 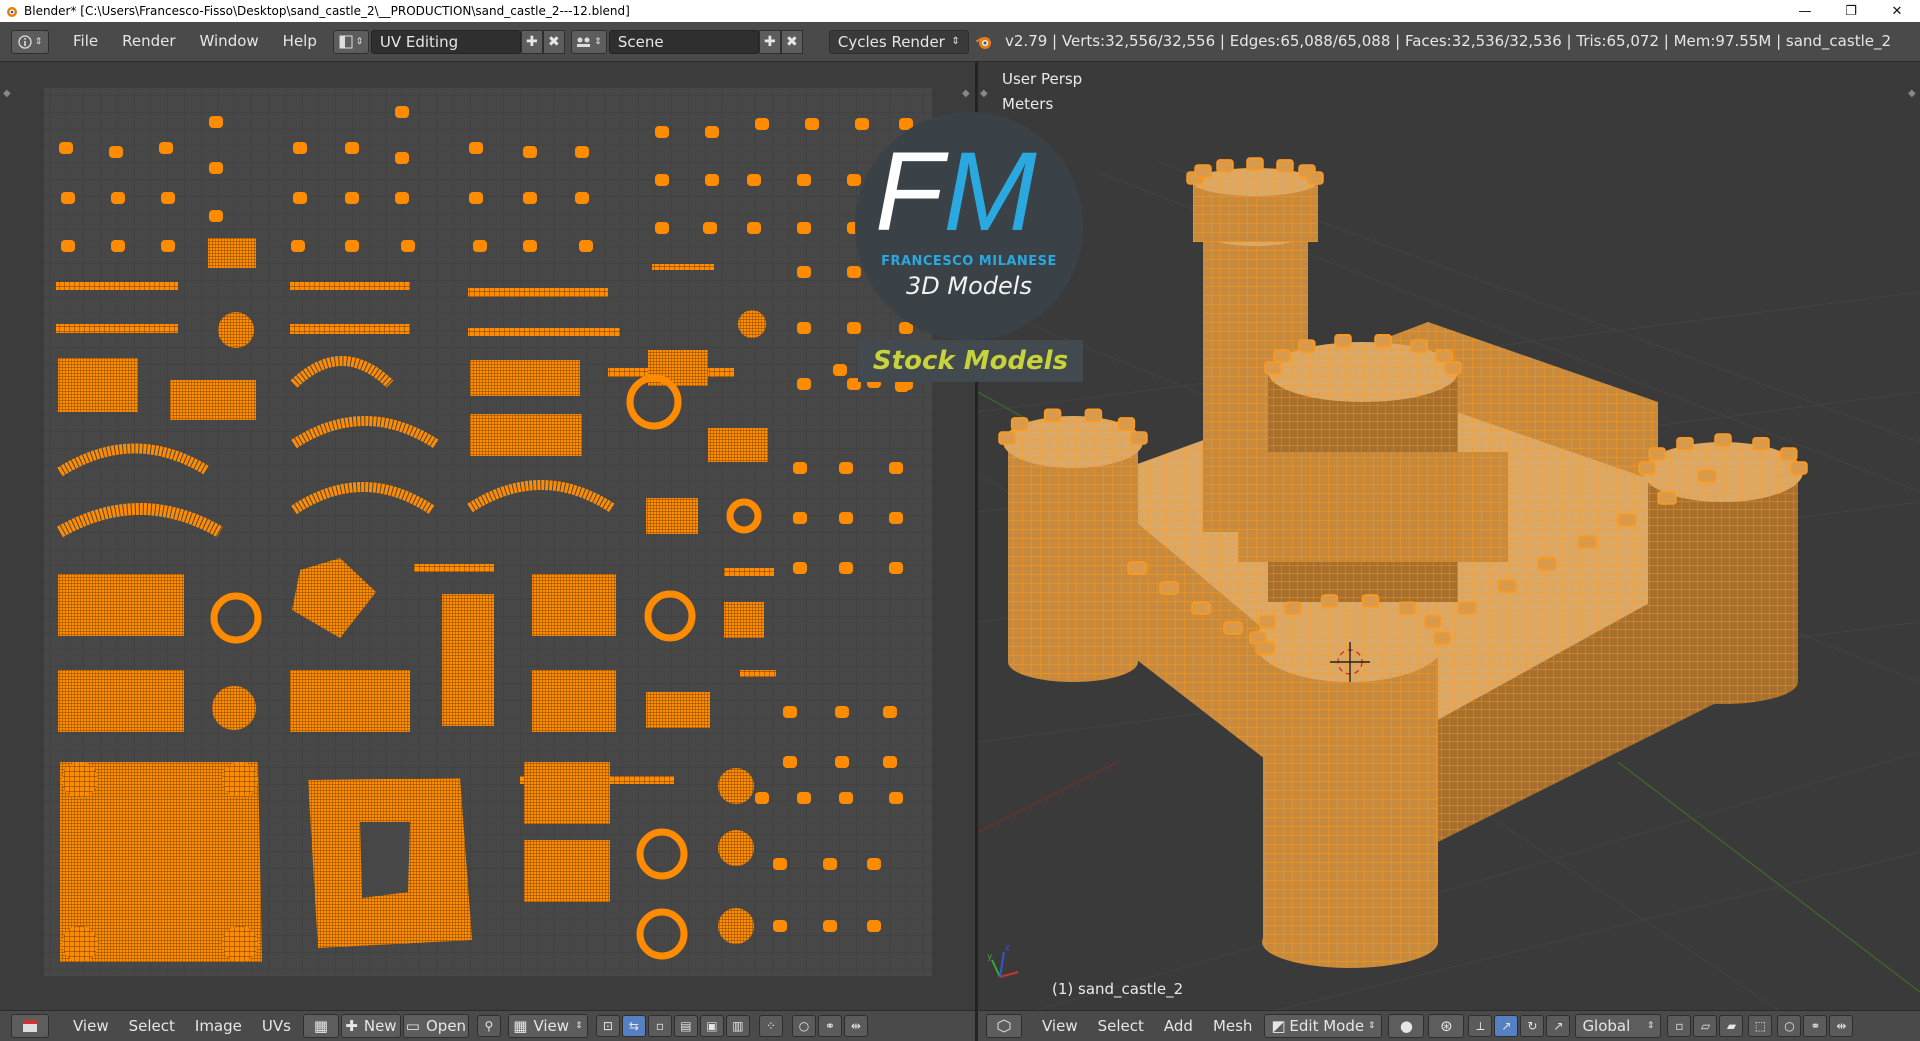 I want to click on browse-image-button: ▦, so click(x=320, y=1026).